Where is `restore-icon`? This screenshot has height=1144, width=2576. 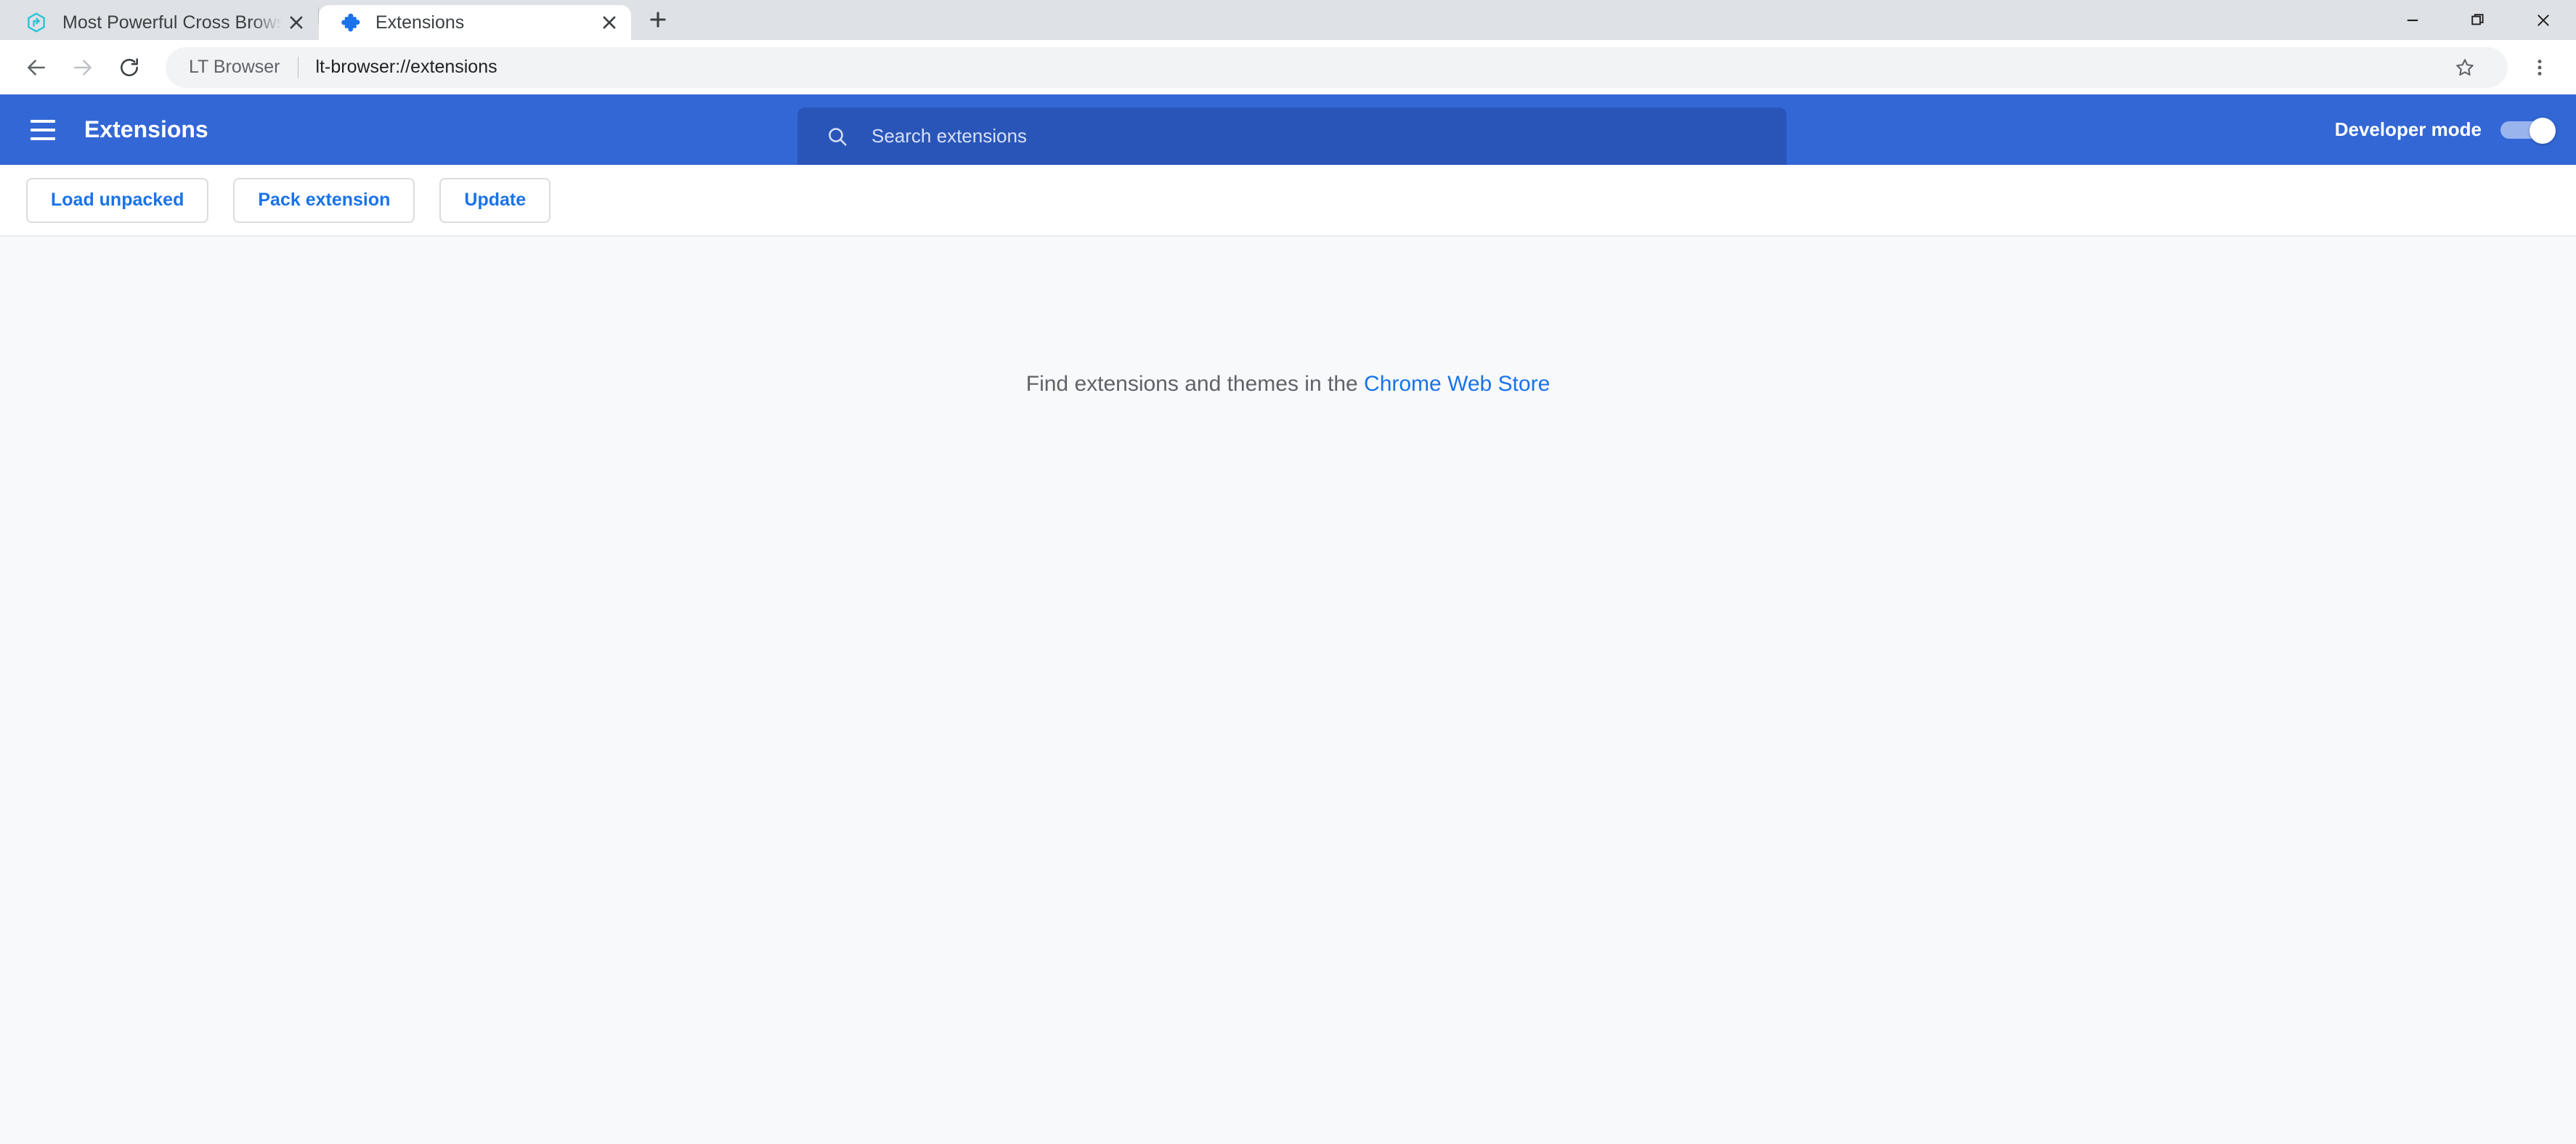
restore-icon is located at coordinates (2477, 19).